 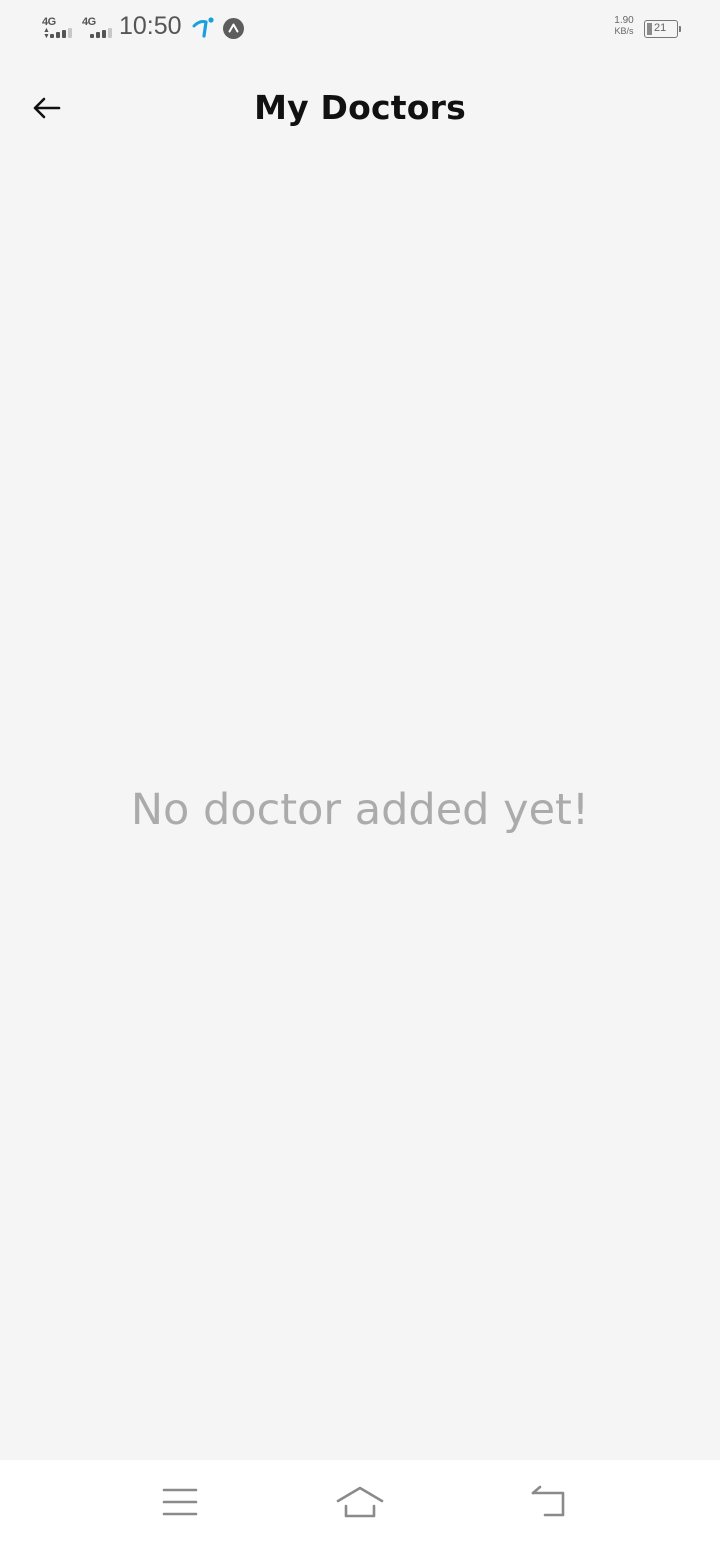 I want to click on back-icon, so click(x=548, y=1501).